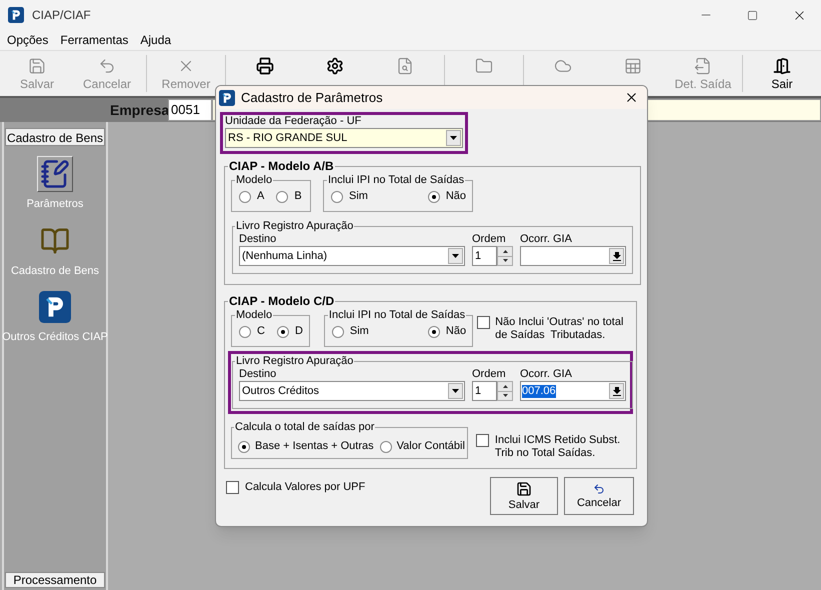 The height and width of the screenshot is (590, 821). I want to click on group-title: CIAP - Modelo C/D, so click(282, 301).